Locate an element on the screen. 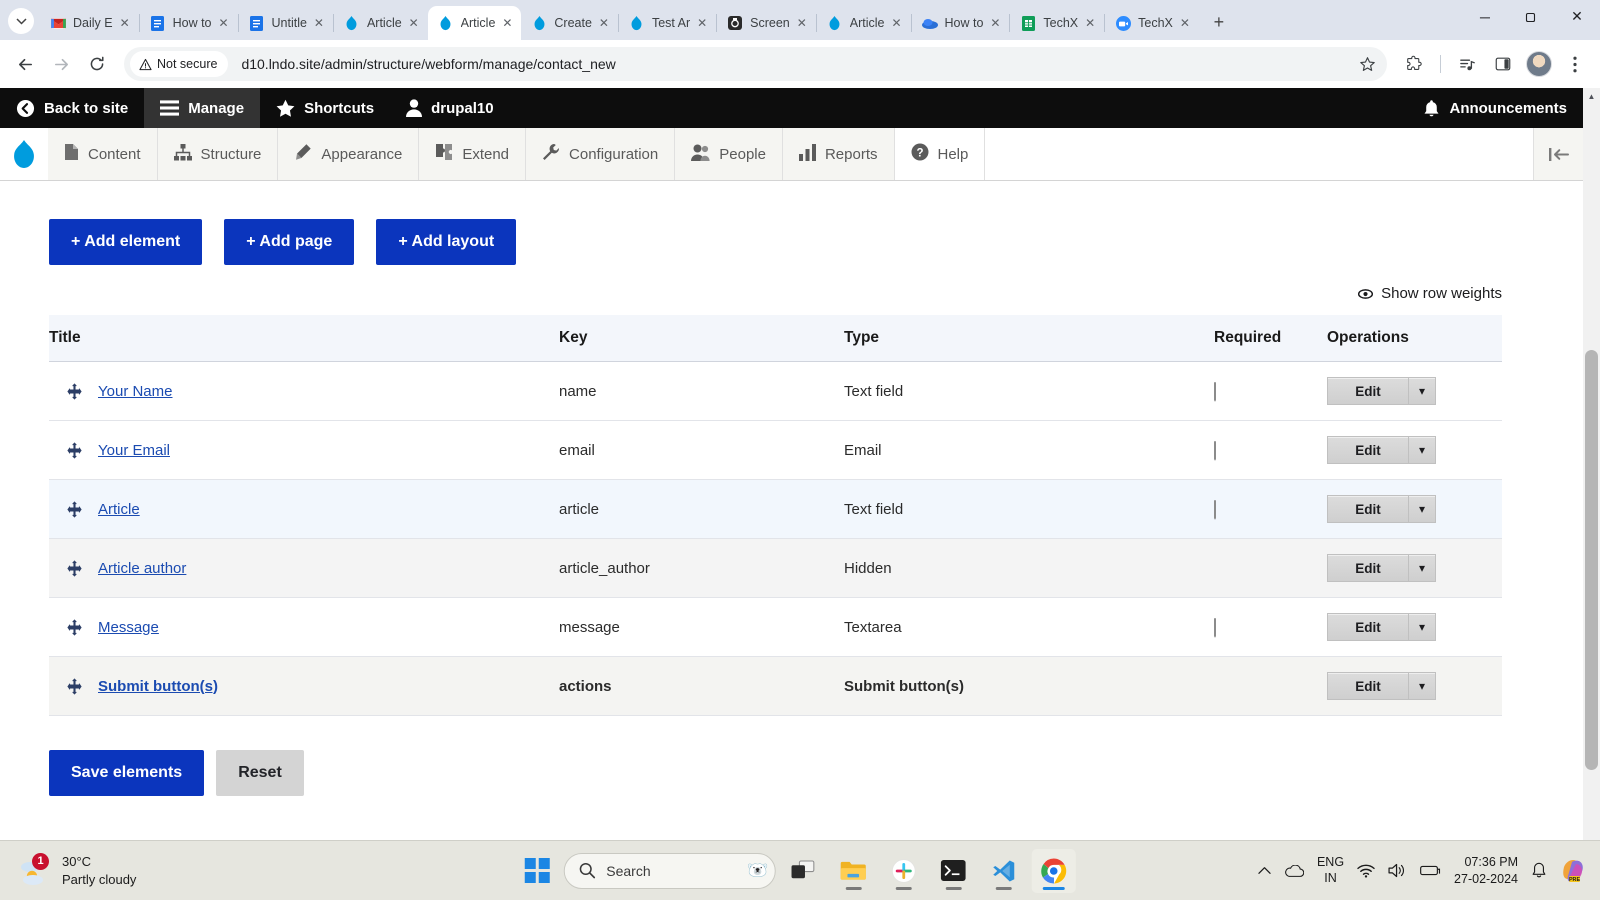 The image size is (1600, 900). extensions-icon is located at coordinates (1414, 64).